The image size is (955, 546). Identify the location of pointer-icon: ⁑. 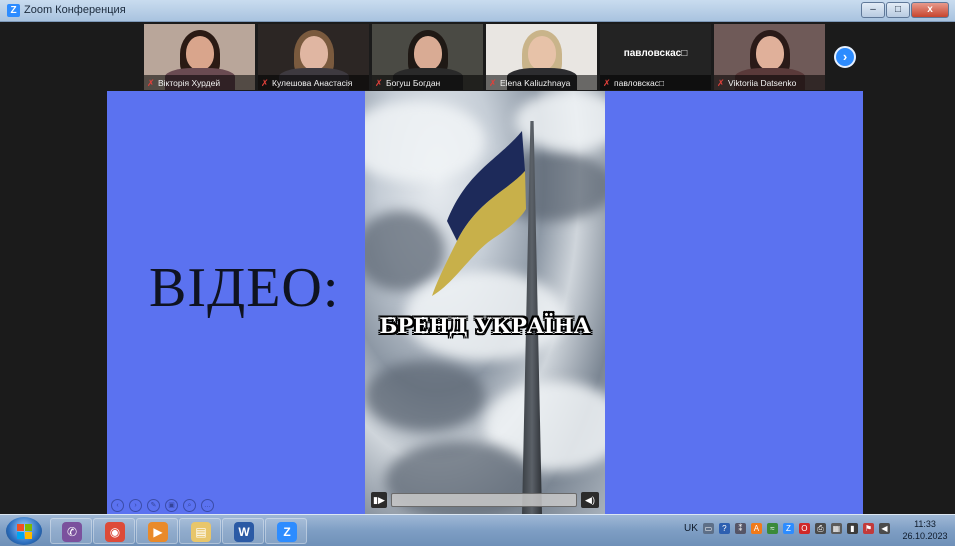
(740, 528).